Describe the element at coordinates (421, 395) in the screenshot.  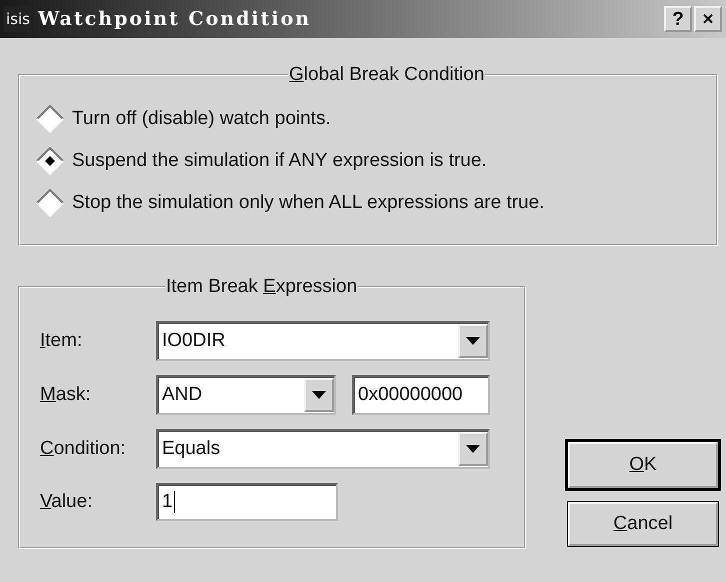
I see `input-field: 0x00000000` at that location.